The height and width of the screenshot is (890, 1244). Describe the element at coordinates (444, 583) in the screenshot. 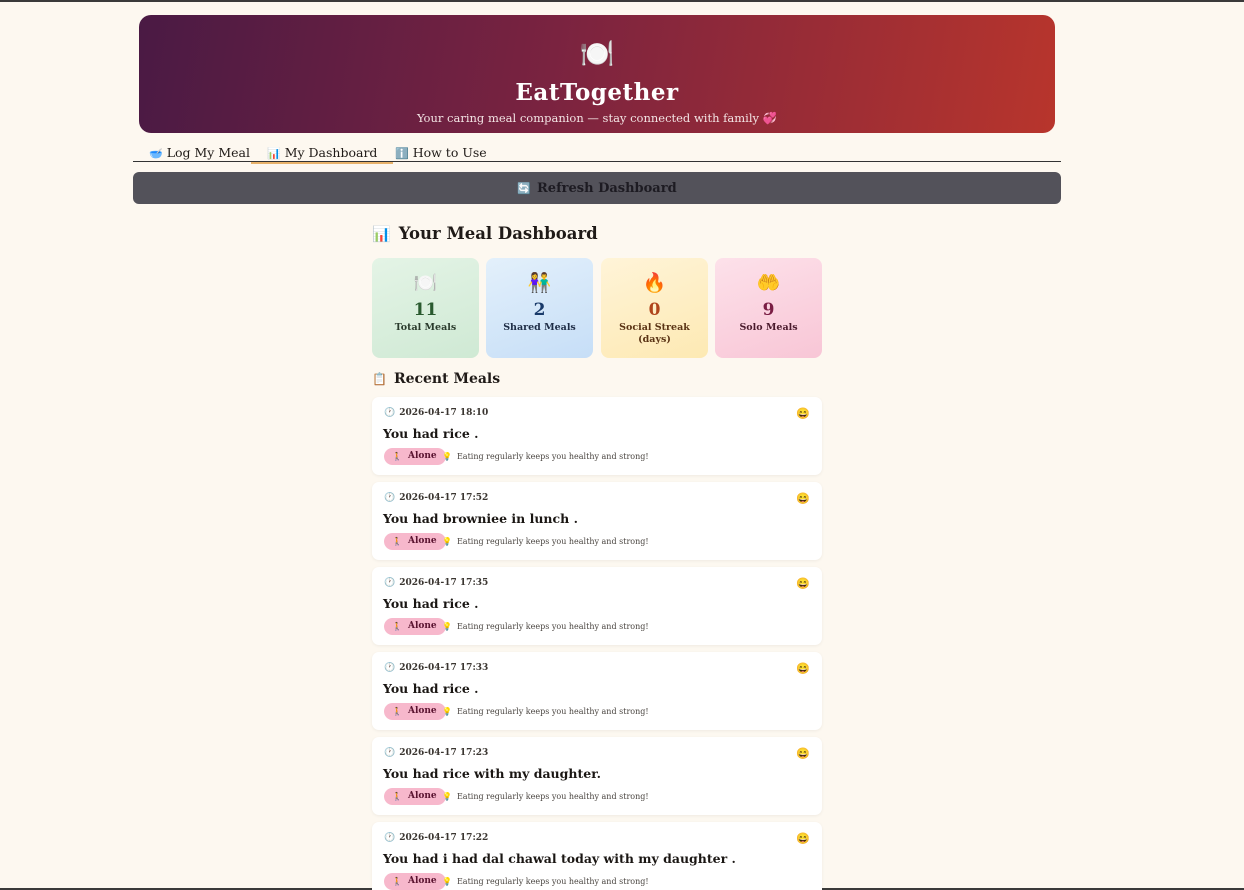

I see `meal-time-text: 2026-04-17 17:35` at that location.